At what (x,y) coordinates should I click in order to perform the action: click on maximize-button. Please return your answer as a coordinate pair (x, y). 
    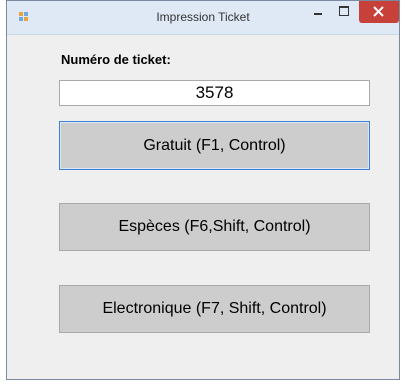
    Looking at the image, I should click on (344, 12).